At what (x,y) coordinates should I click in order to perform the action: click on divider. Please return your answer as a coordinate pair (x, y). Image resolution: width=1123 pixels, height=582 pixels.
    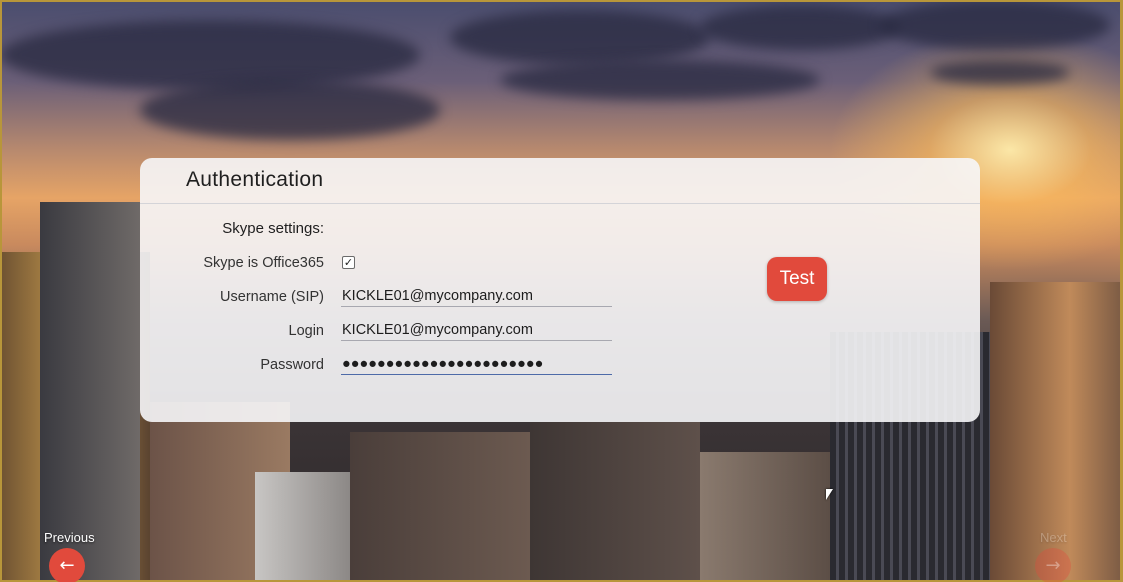
    Looking at the image, I should click on (560, 203).